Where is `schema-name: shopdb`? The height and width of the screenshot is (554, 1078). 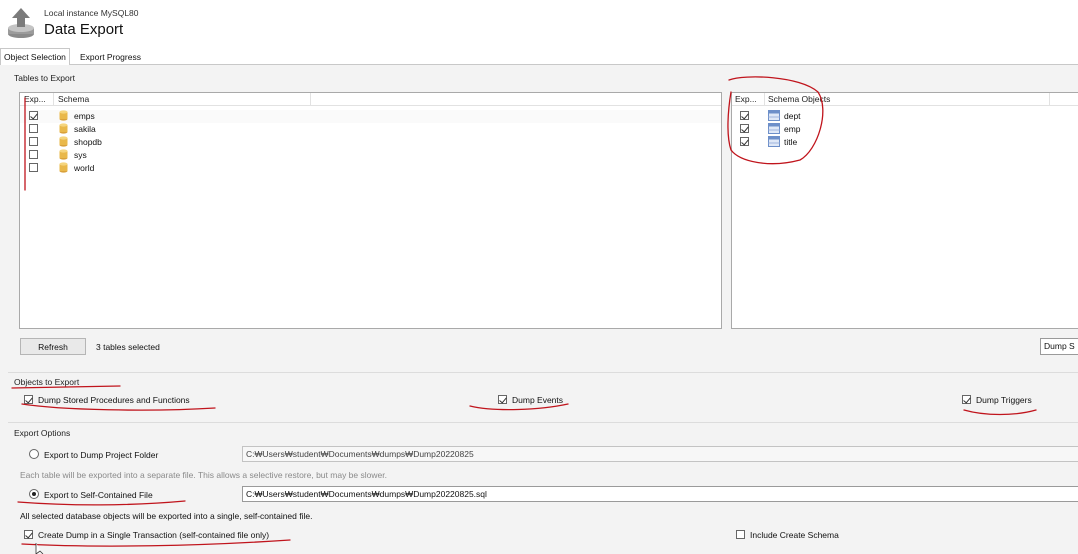
schema-name: shopdb is located at coordinates (88, 142).